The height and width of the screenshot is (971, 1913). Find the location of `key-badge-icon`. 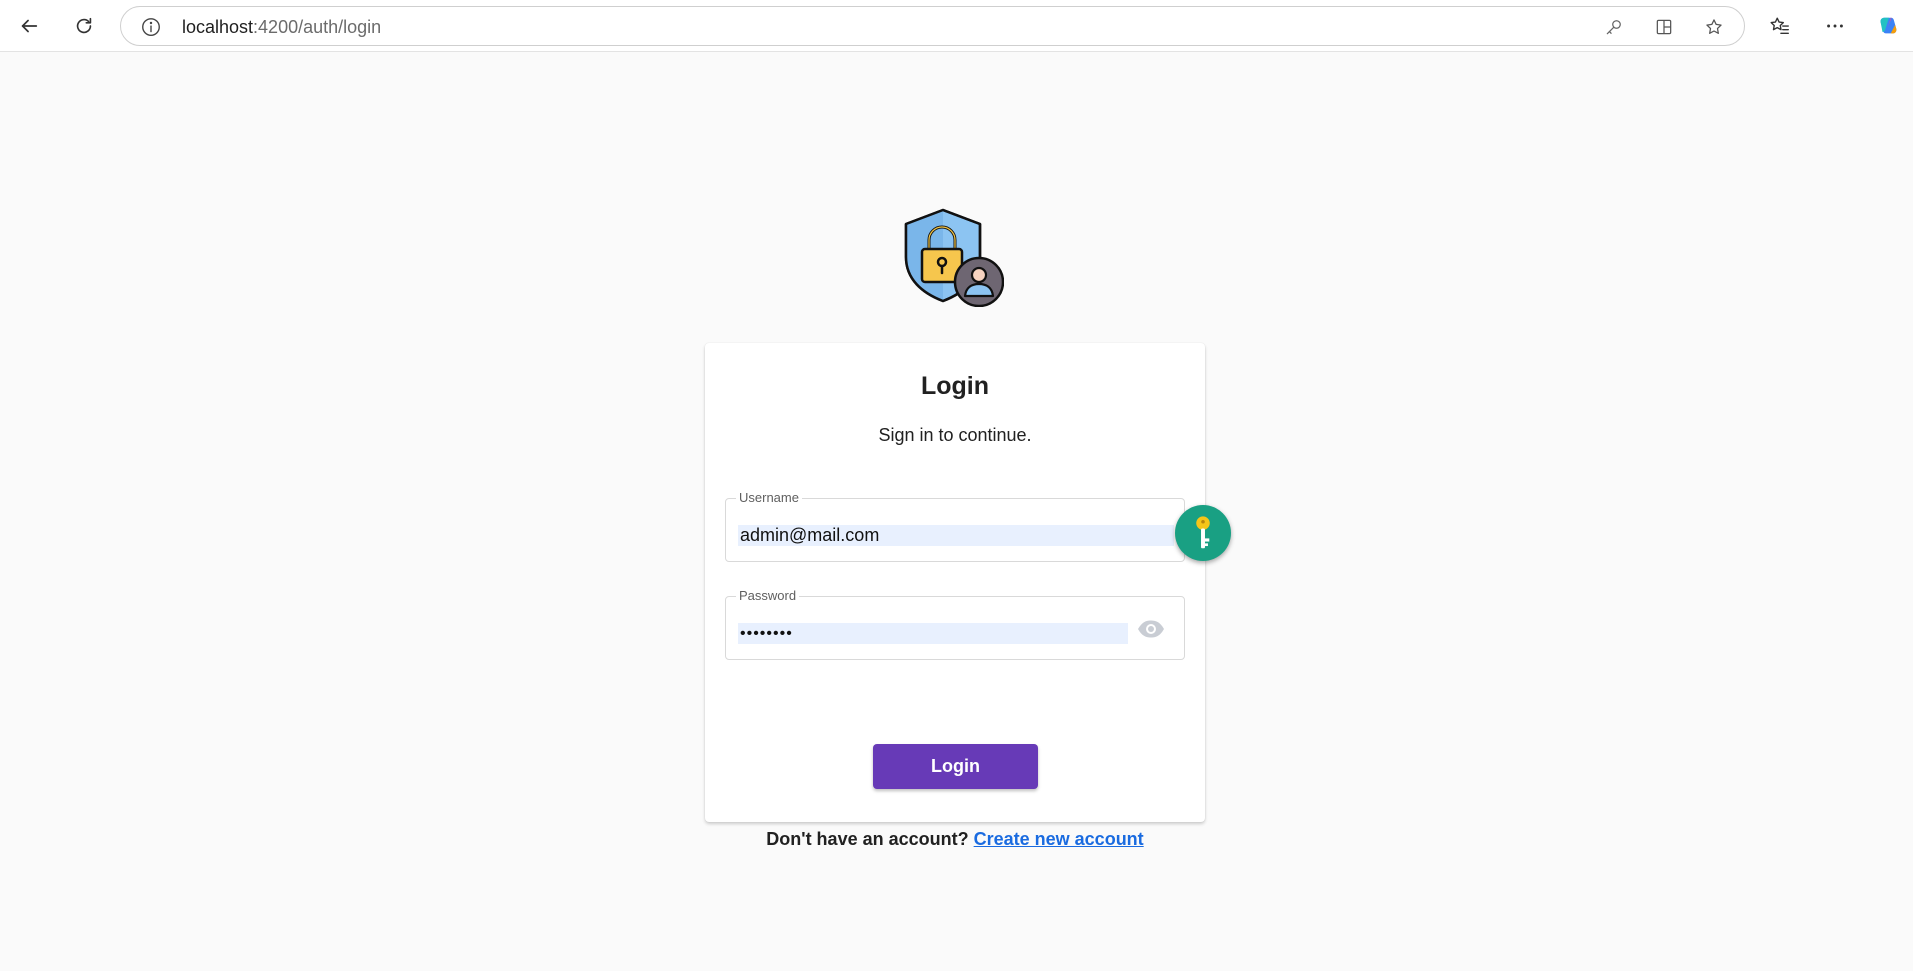

key-badge-icon is located at coordinates (1203, 532).